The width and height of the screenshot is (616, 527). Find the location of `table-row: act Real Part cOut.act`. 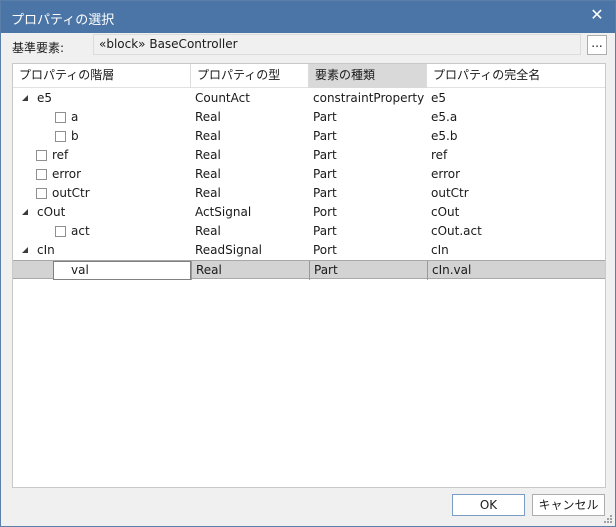

table-row: act Real Part cOut.act is located at coordinates (309, 231).